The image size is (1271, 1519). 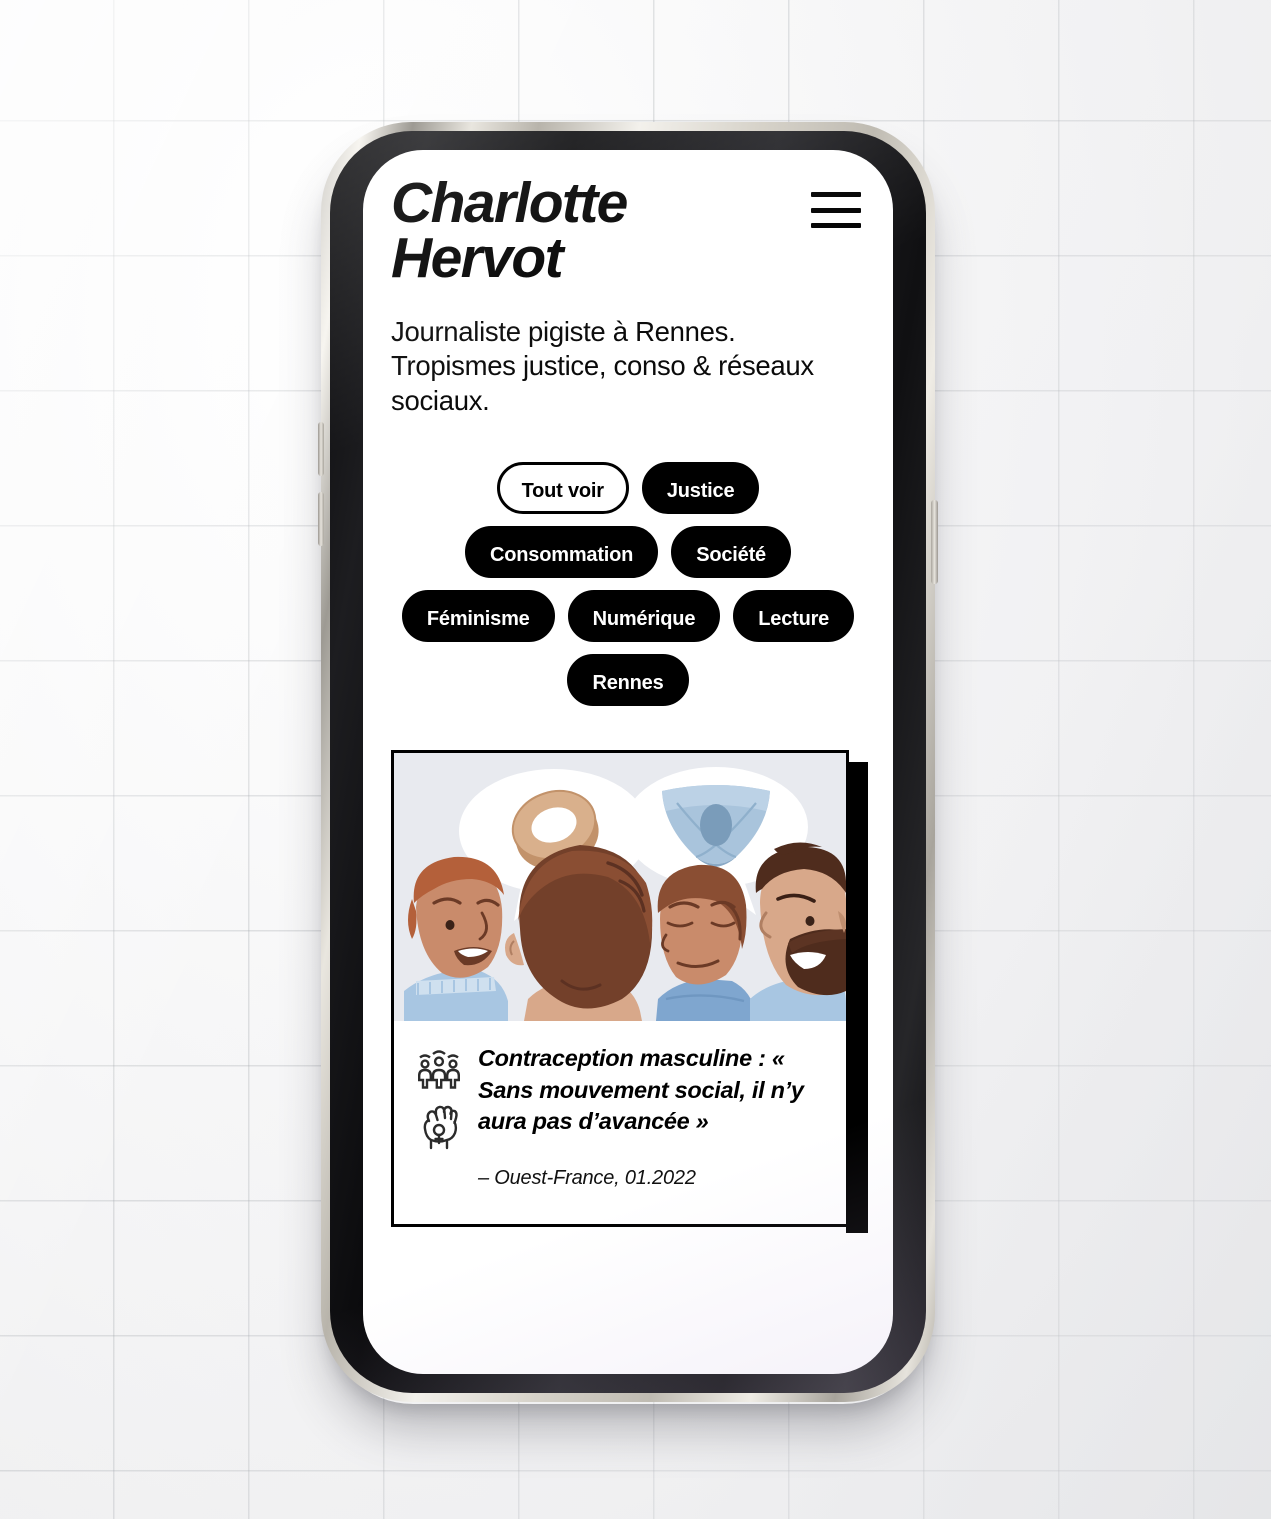 I want to click on article-illustration, so click(x=620, y=887).